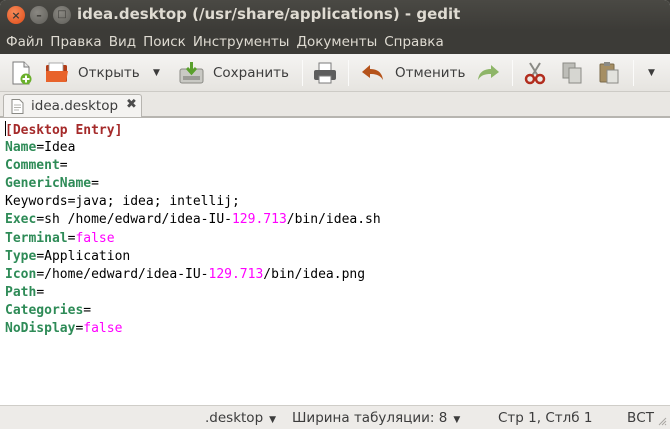 The height and width of the screenshot is (429, 670). What do you see at coordinates (109, 73) in the screenshot?
I see `open-button-label: Открыть` at bounding box center [109, 73].